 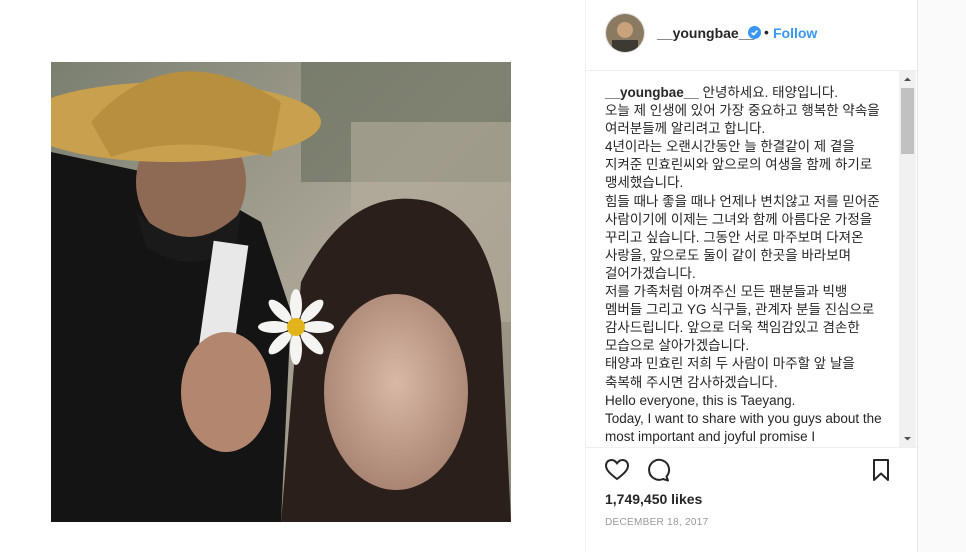 What do you see at coordinates (881, 470) in the screenshot?
I see `bookmark-icon` at bounding box center [881, 470].